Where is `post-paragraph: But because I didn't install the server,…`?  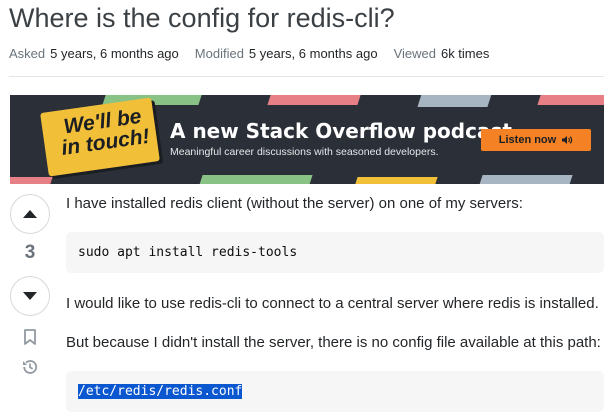 post-paragraph: But because I didn't install the server,… is located at coordinates (333, 342).